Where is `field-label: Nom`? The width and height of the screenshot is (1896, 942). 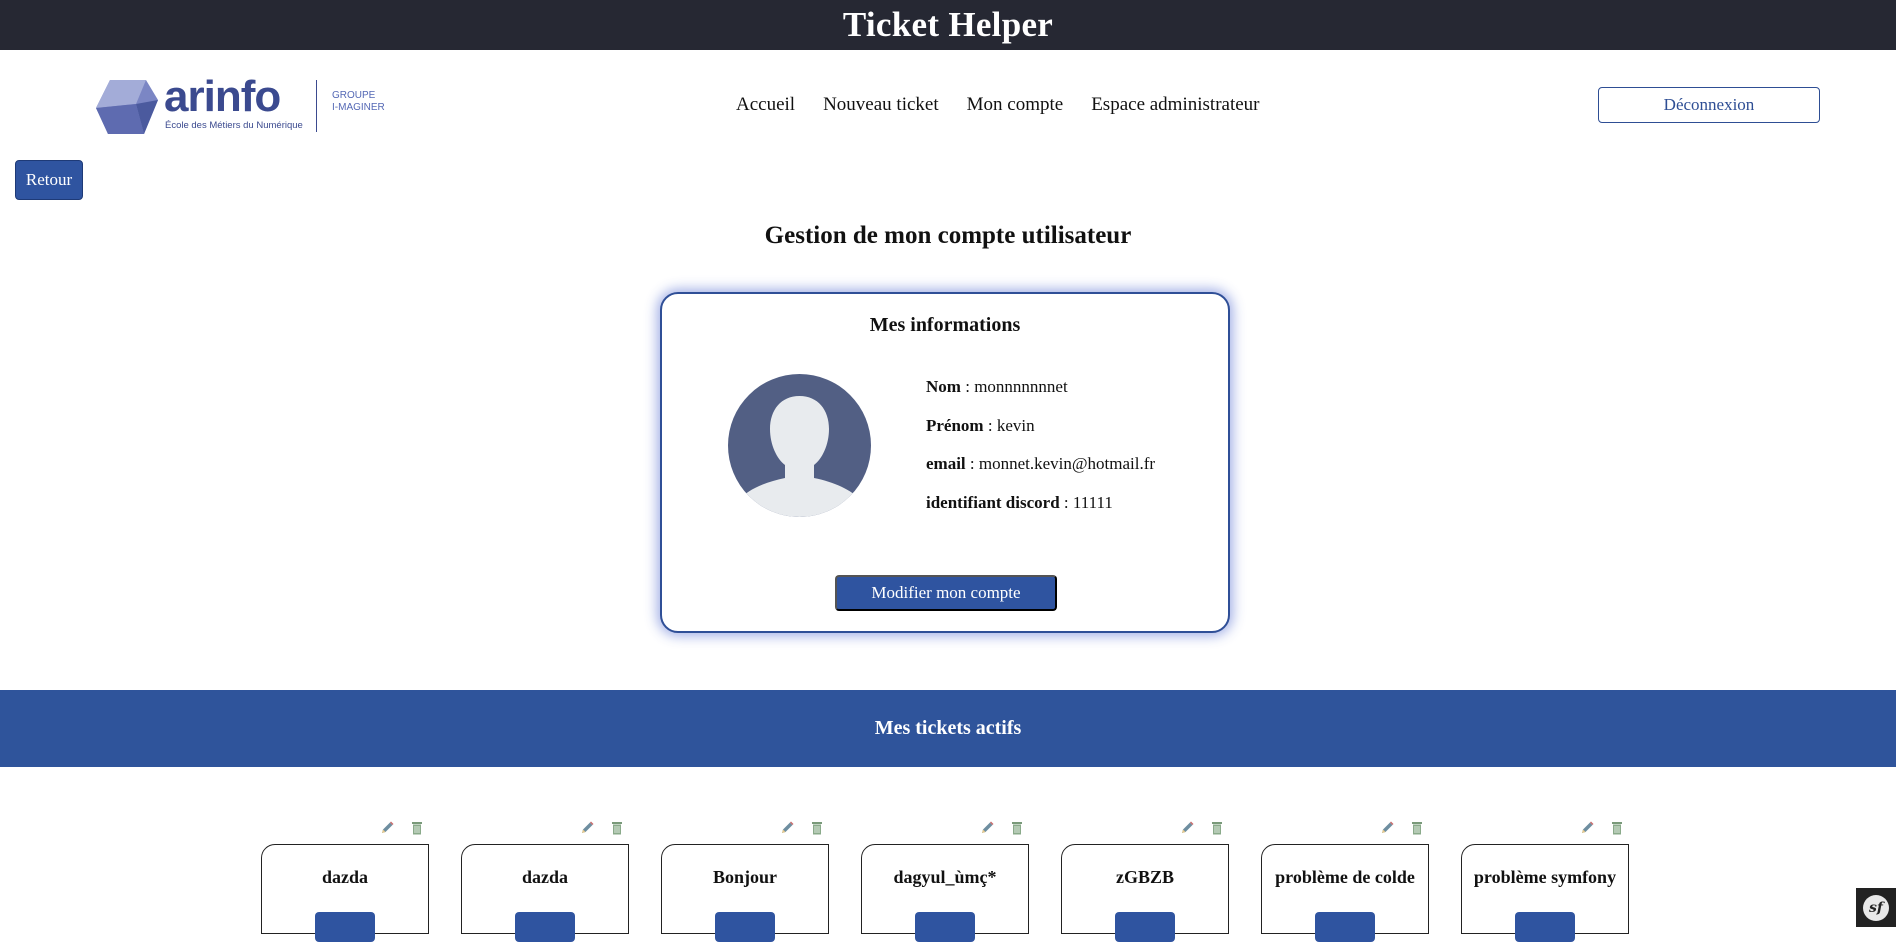
field-label: Nom is located at coordinates (943, 386).